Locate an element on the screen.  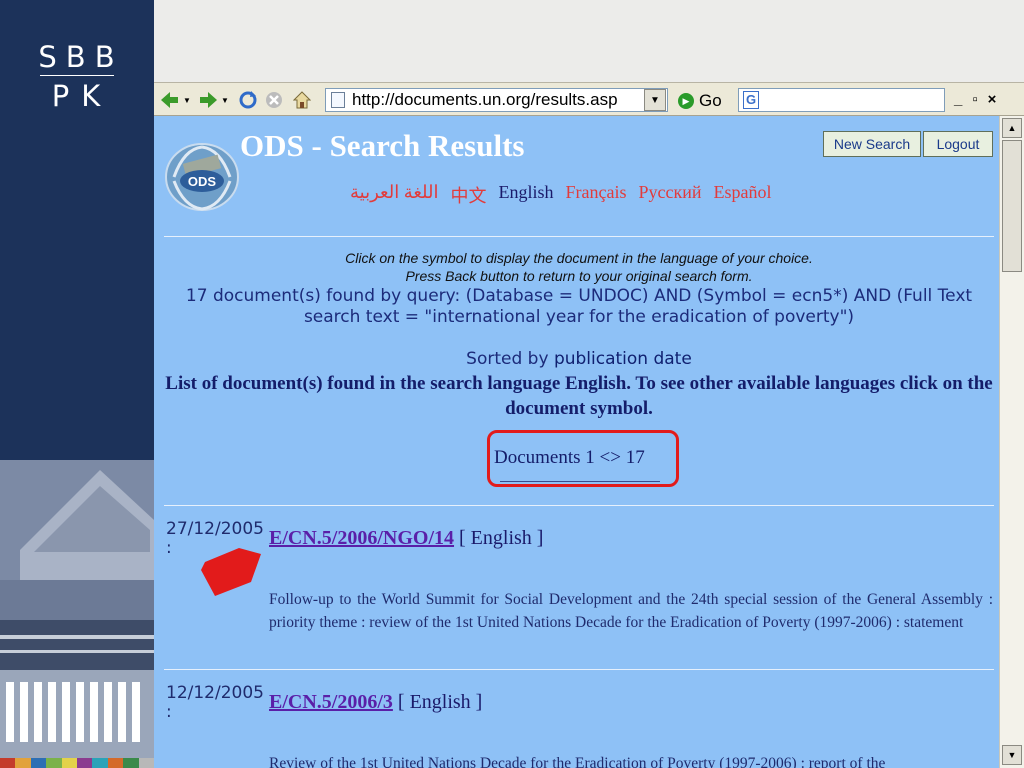
language-link: English is located at coordinates (525, 195).